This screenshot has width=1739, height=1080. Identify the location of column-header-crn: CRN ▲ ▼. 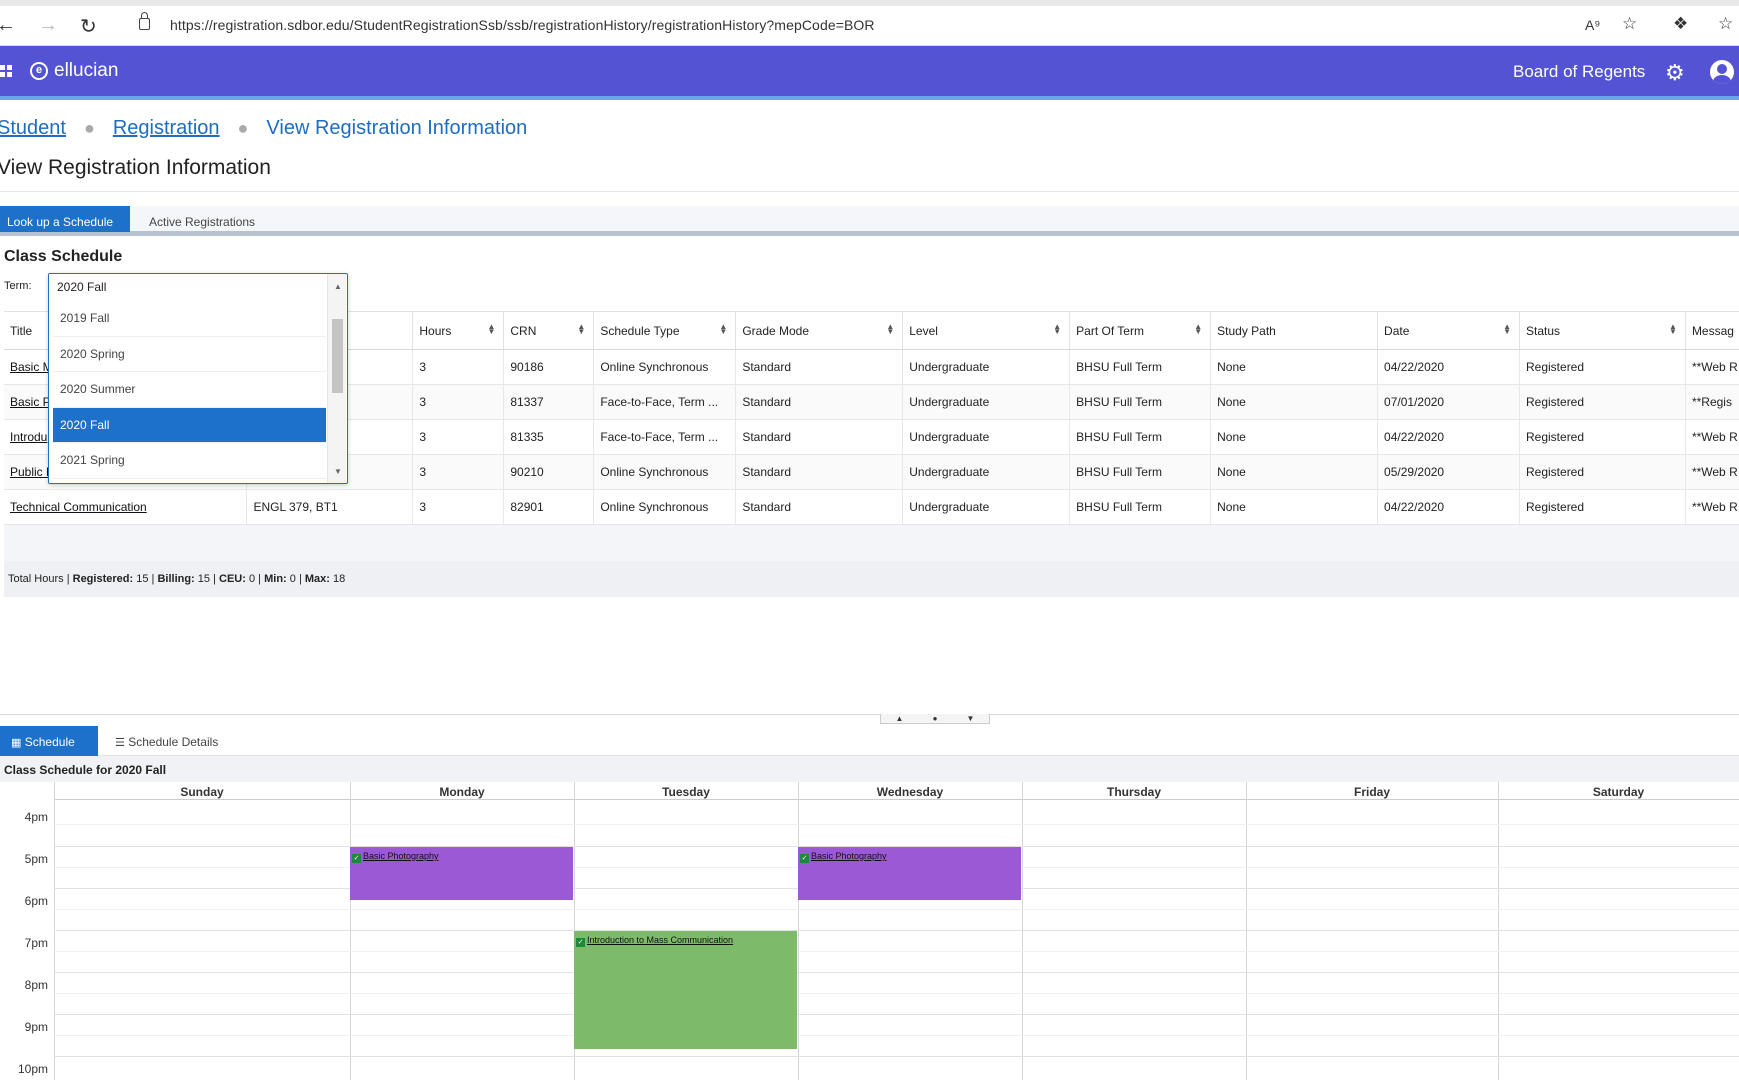
(549, 330).